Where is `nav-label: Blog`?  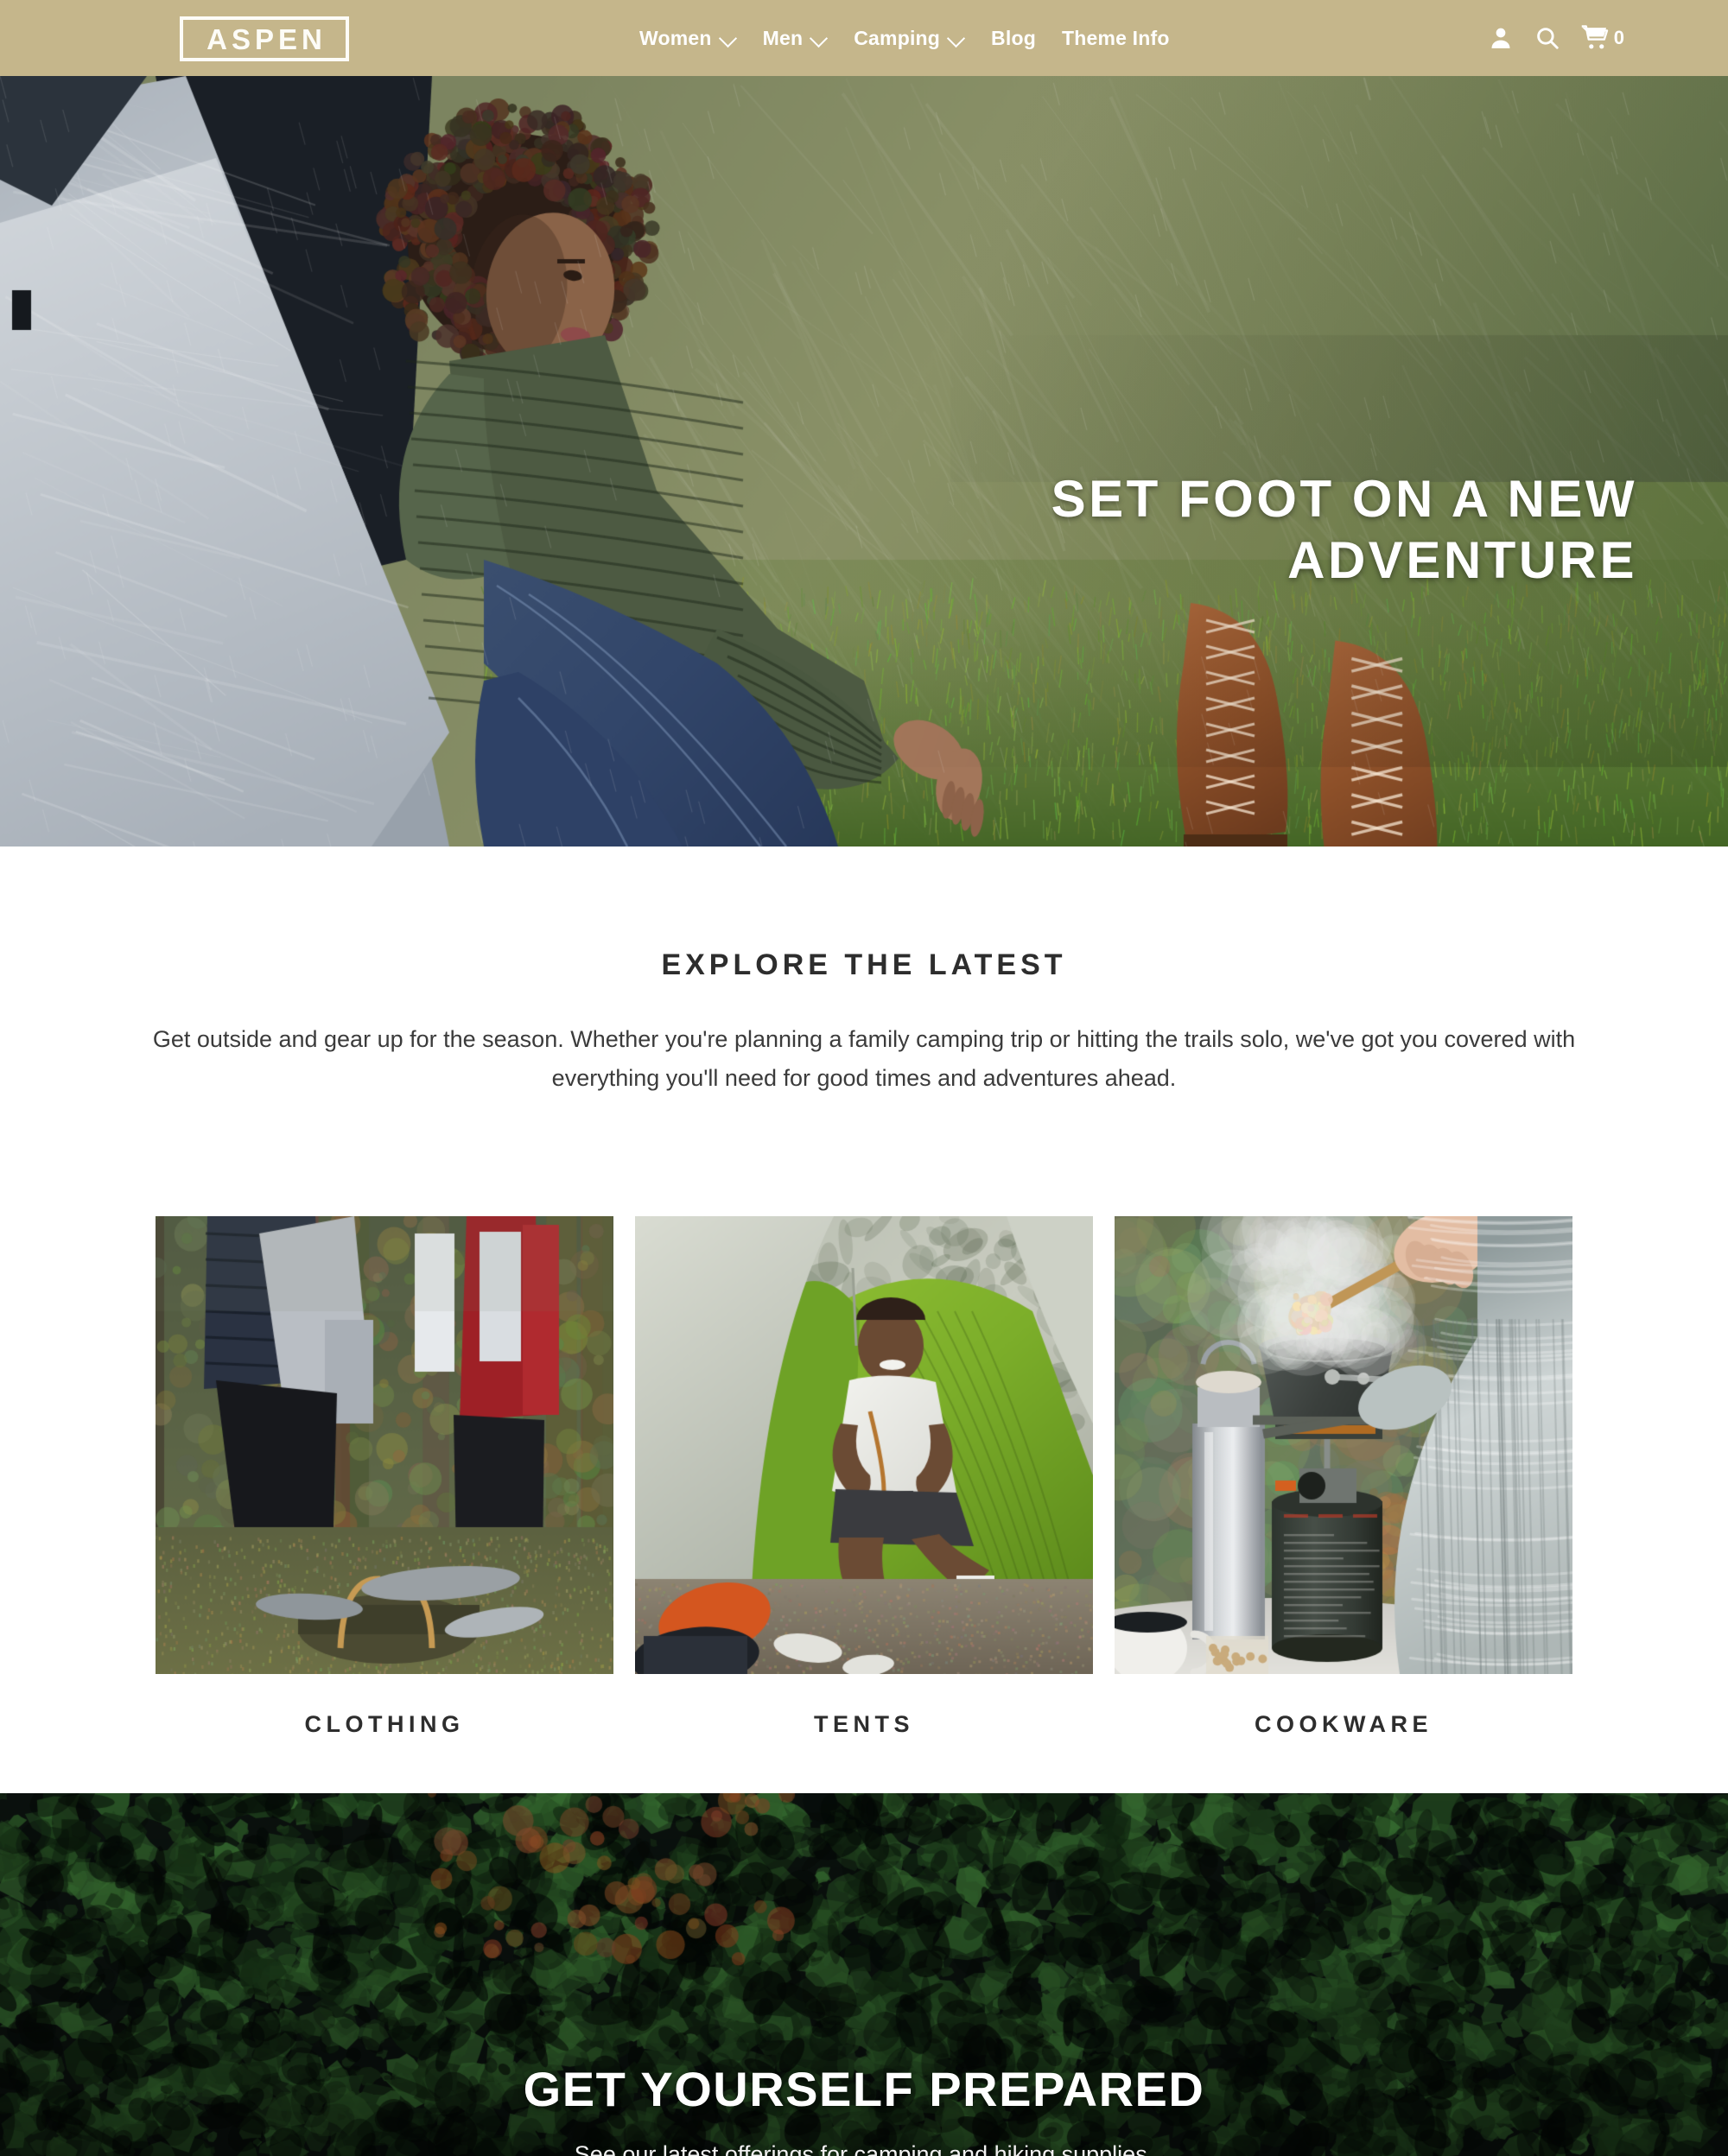
nav-label: Blog is located at coordinates (1013, 37).